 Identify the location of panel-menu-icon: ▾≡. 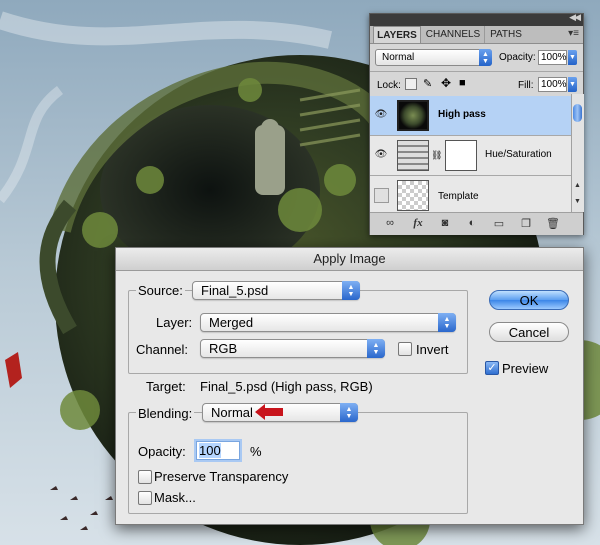
(573, 33).